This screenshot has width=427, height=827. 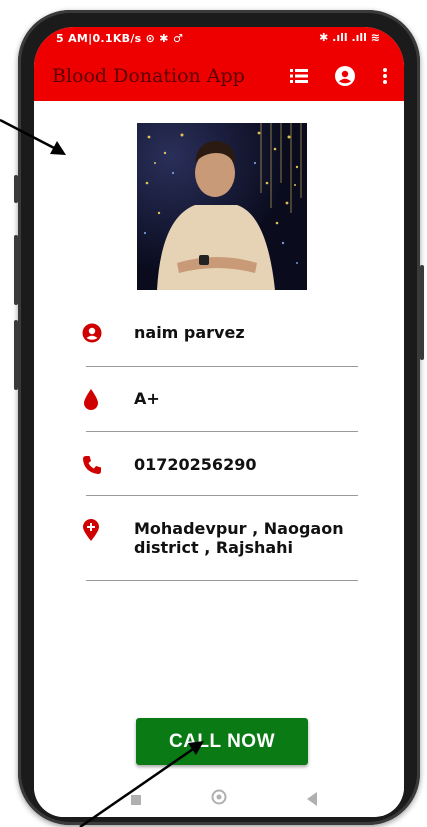 What do you see at coordinates (312, 800) in the screenshot?
I see `nav-back-icon` at bounding box center [312, 800].